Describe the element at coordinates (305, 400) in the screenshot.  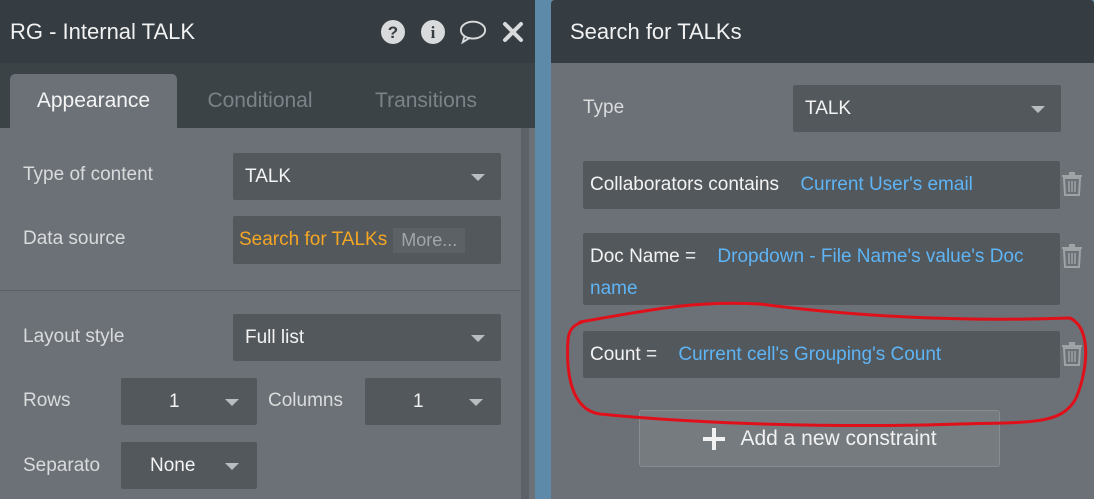
I see `columns-label: Columns` at that location.